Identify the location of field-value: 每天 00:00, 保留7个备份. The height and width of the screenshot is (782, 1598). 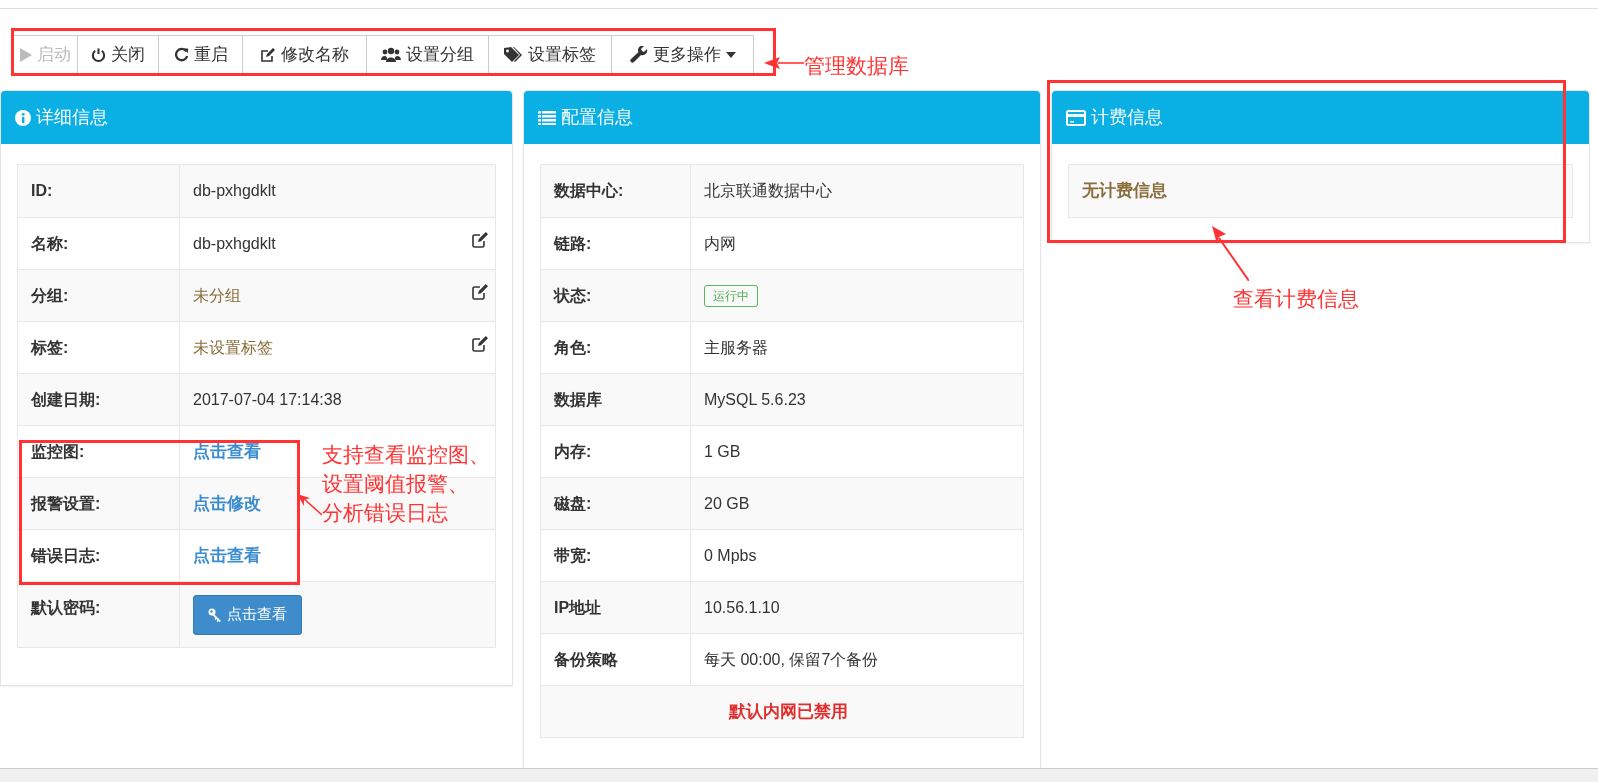
(791, 659).